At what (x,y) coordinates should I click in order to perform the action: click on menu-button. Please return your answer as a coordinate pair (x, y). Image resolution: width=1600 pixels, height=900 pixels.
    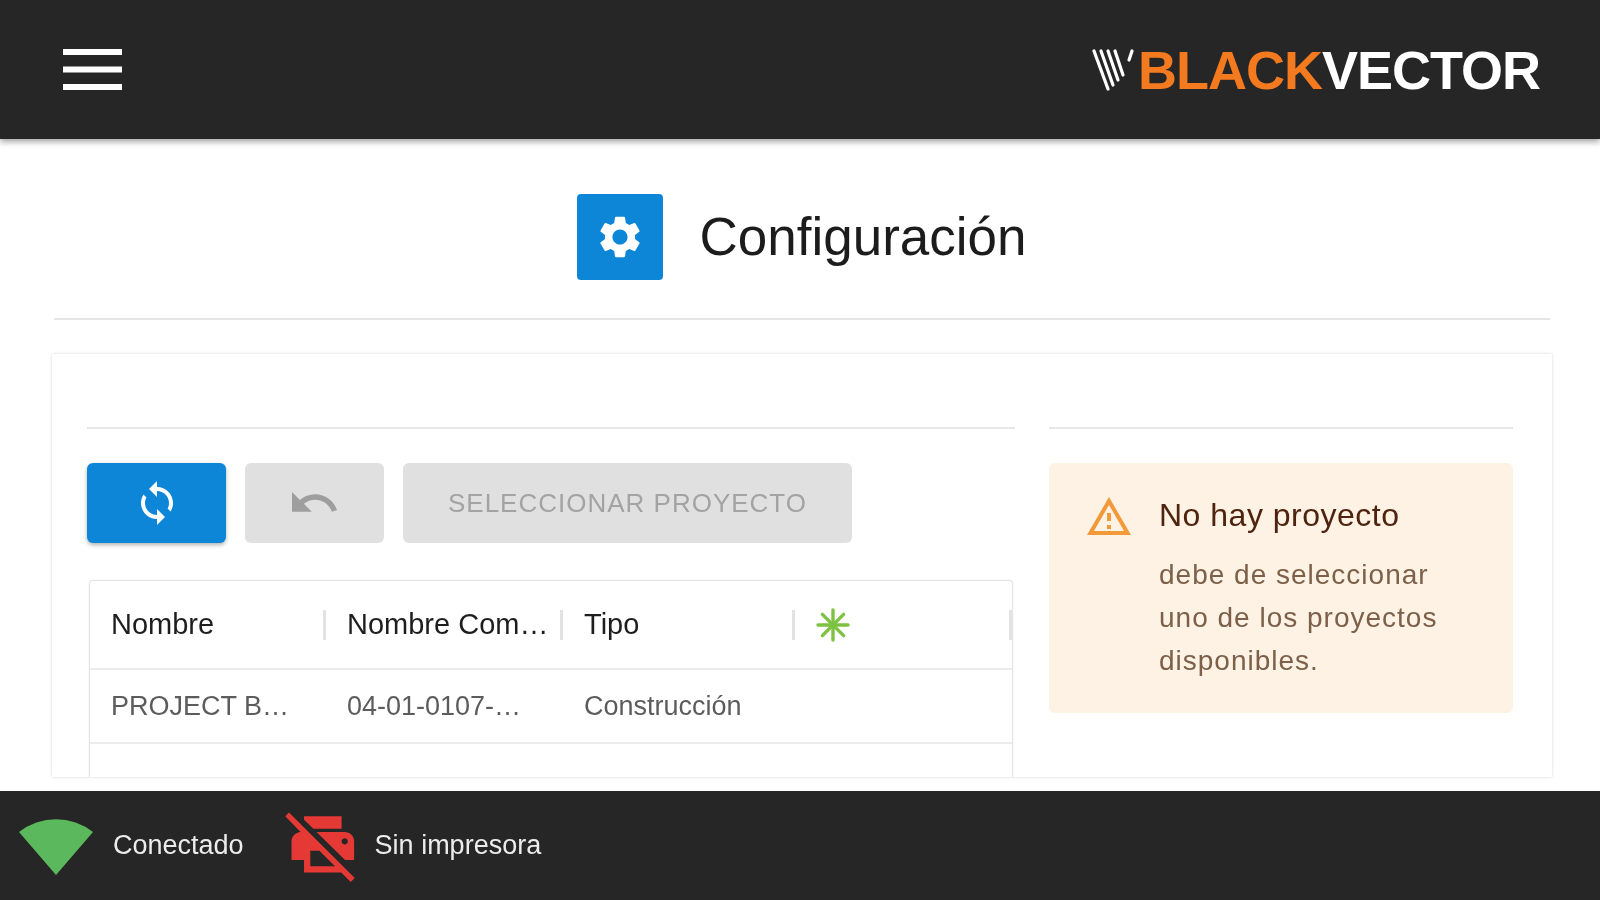
    Looking at the image, I should click on (92, 69).